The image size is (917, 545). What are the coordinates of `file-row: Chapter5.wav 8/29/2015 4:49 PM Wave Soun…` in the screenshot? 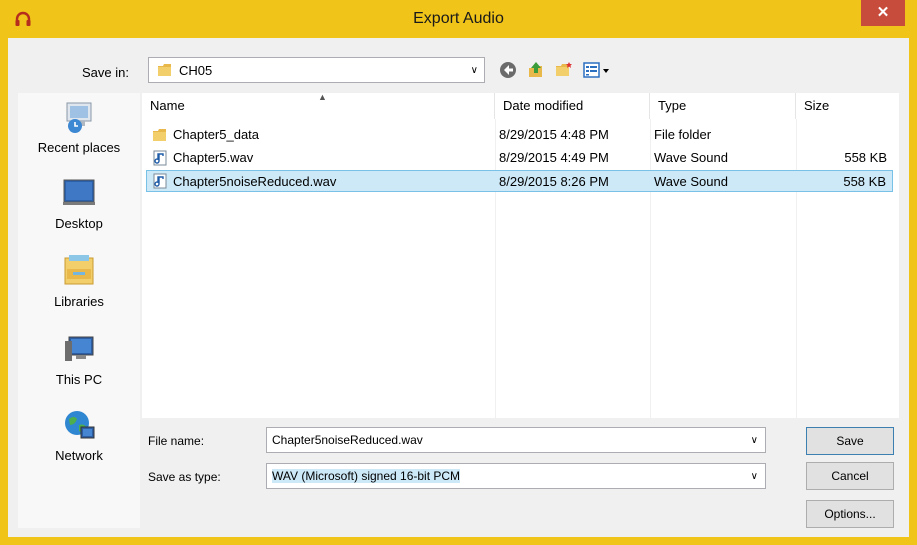 It's located at (519, 158).